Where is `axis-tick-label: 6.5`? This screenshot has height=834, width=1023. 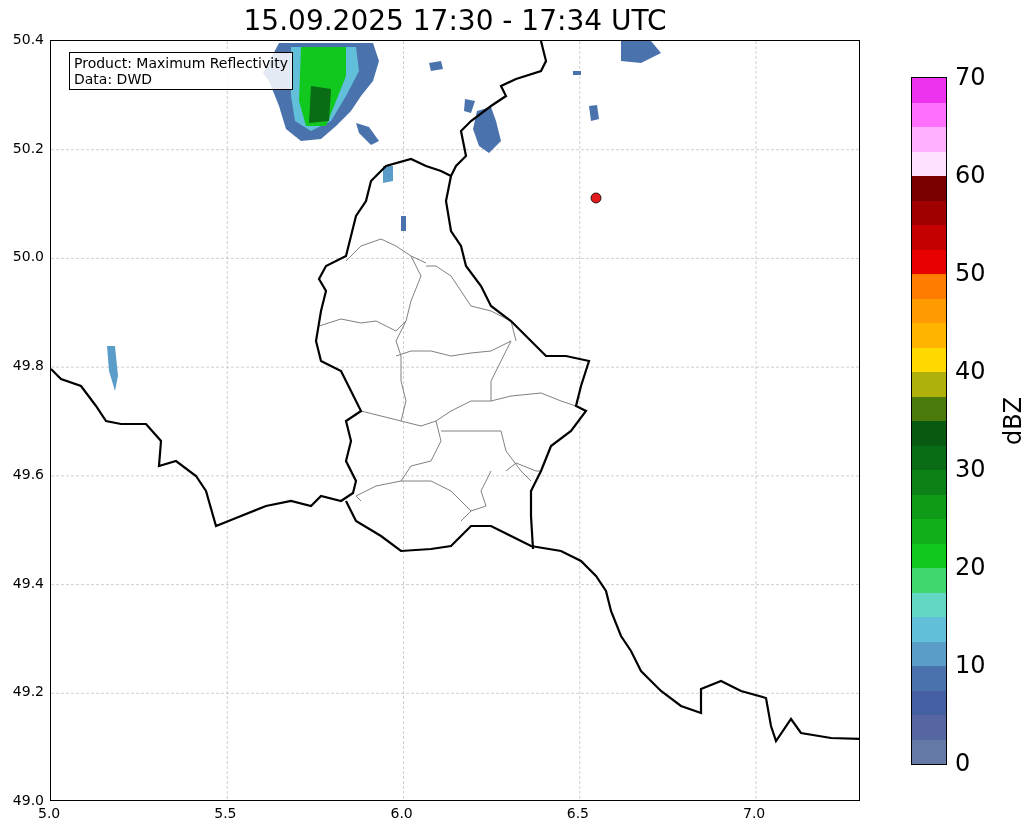
axis-tick-label: 6.5 is located at coordinates (577, 813).